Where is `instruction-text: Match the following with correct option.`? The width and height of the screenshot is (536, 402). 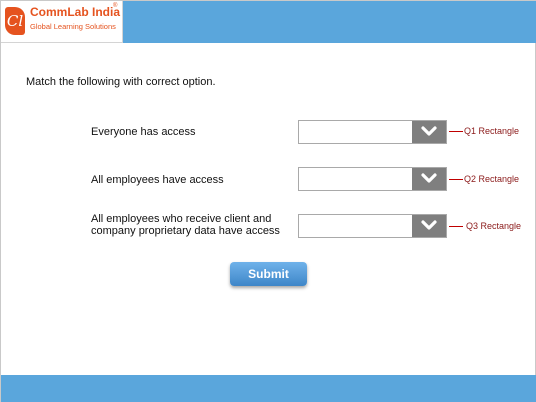 instruction-text: Match the following with correct option. is located at coordinates (121, 82).